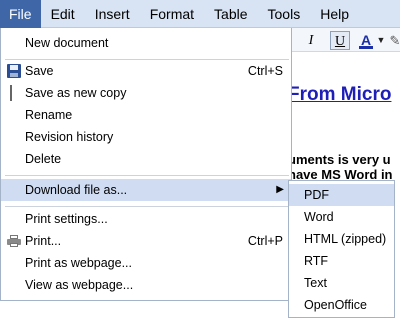 The width and height of the screenshot is (400, 321). What do you see at coordinates (76, 93) in the screenshot?
I see `menu-item-label: Save as new copy` at bounding box center [76, 93].